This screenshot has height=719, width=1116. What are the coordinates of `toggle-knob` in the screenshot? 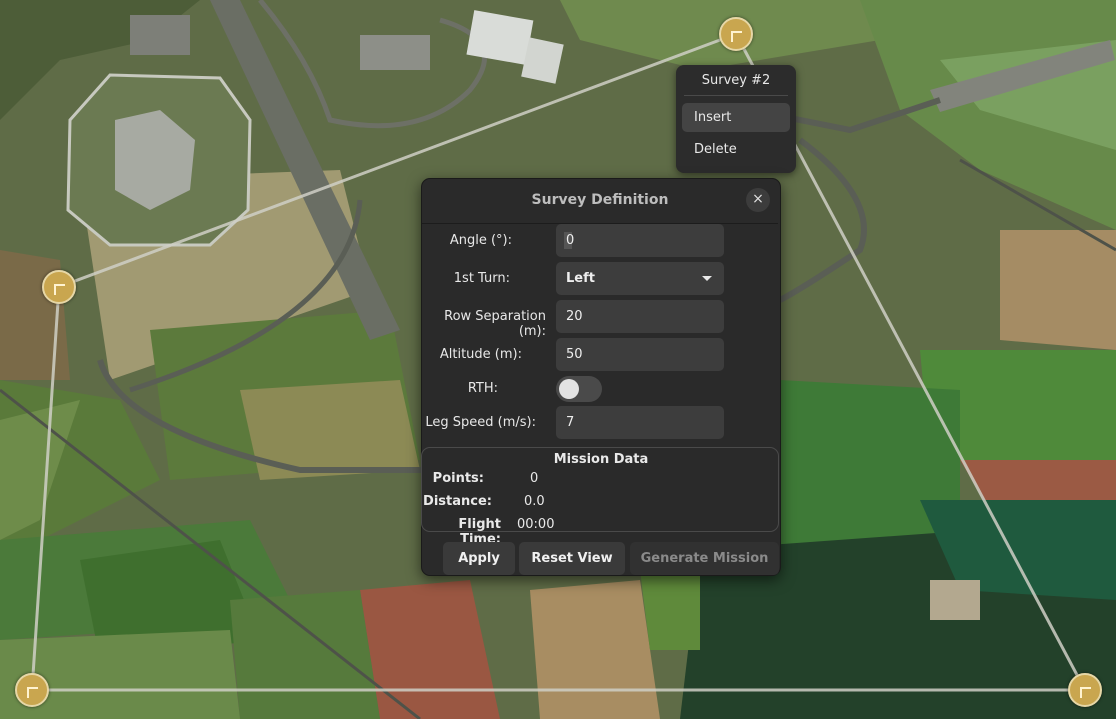 It's located at (569, 389).